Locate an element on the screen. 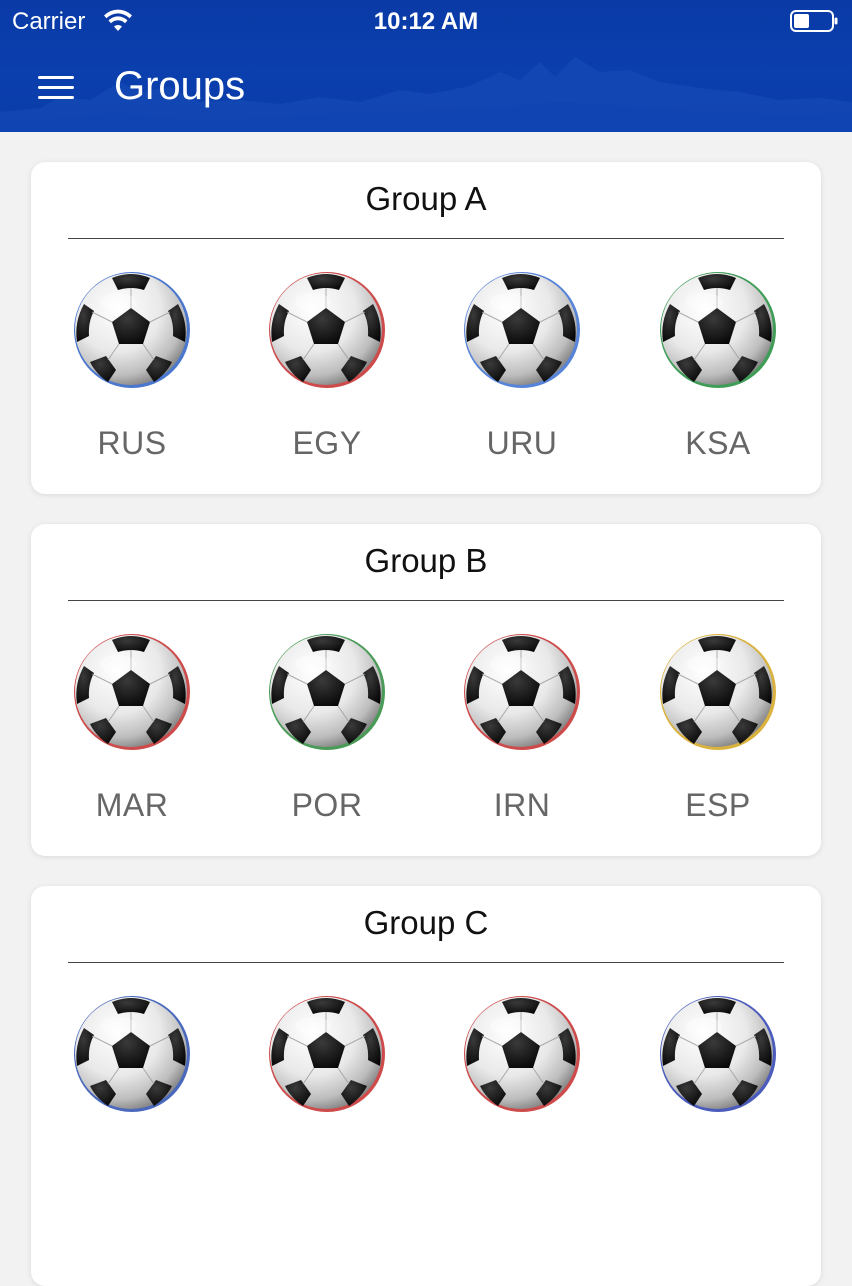  nav-bar: Groups is located at coordinates (426, 87).